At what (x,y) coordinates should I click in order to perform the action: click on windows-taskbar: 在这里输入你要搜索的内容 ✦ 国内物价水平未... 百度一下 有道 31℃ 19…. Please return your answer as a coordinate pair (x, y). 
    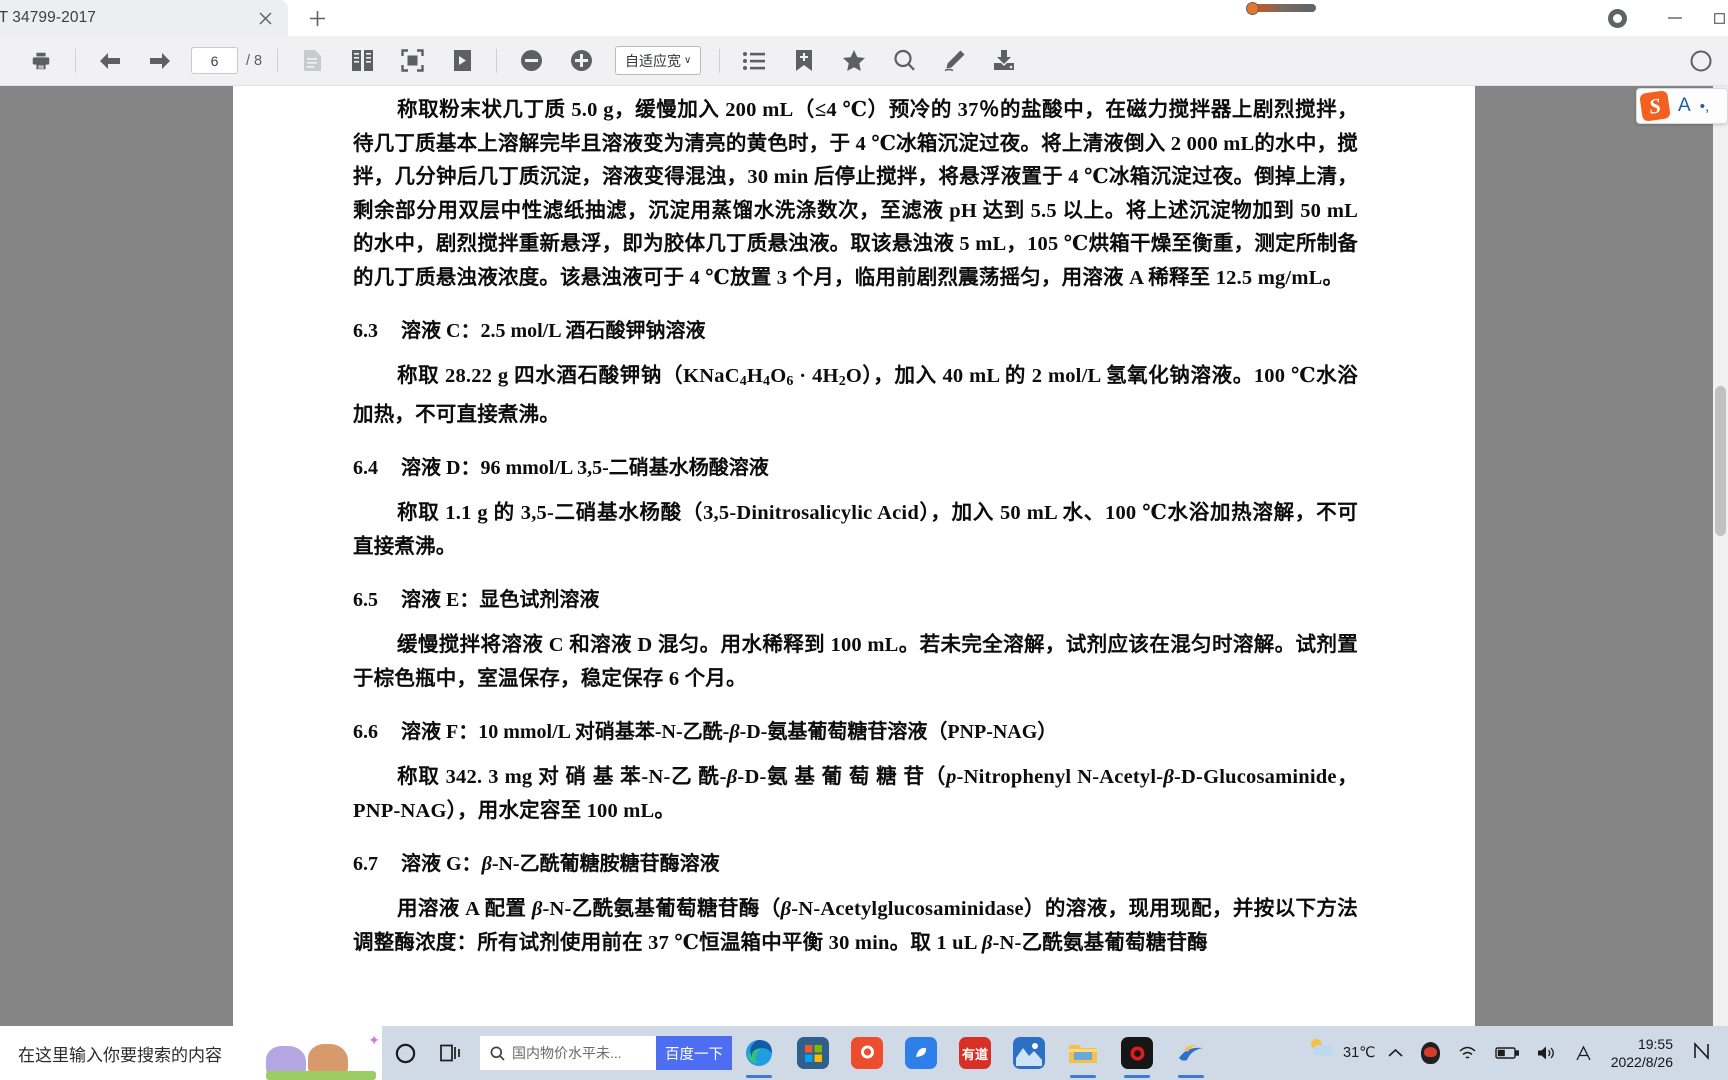
    Looking at the image, I should click on (864, 1053).